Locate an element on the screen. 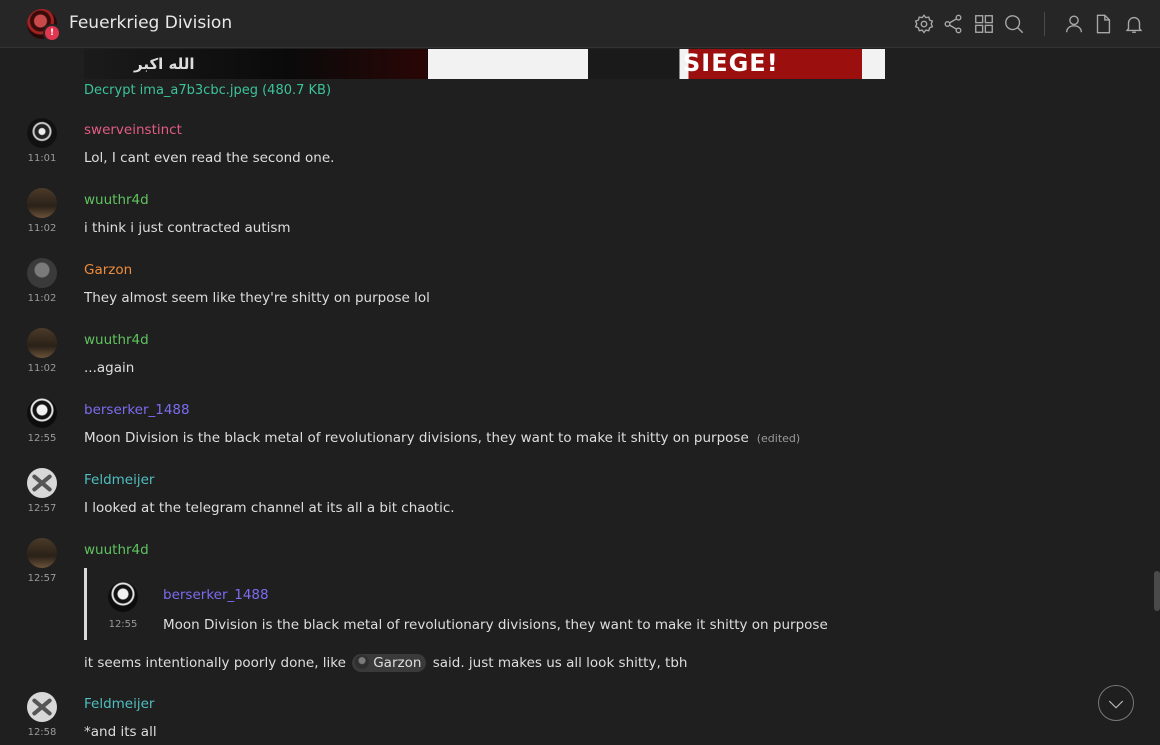  image-right-panel: SIEGE! is located at coordinates (656, 64).